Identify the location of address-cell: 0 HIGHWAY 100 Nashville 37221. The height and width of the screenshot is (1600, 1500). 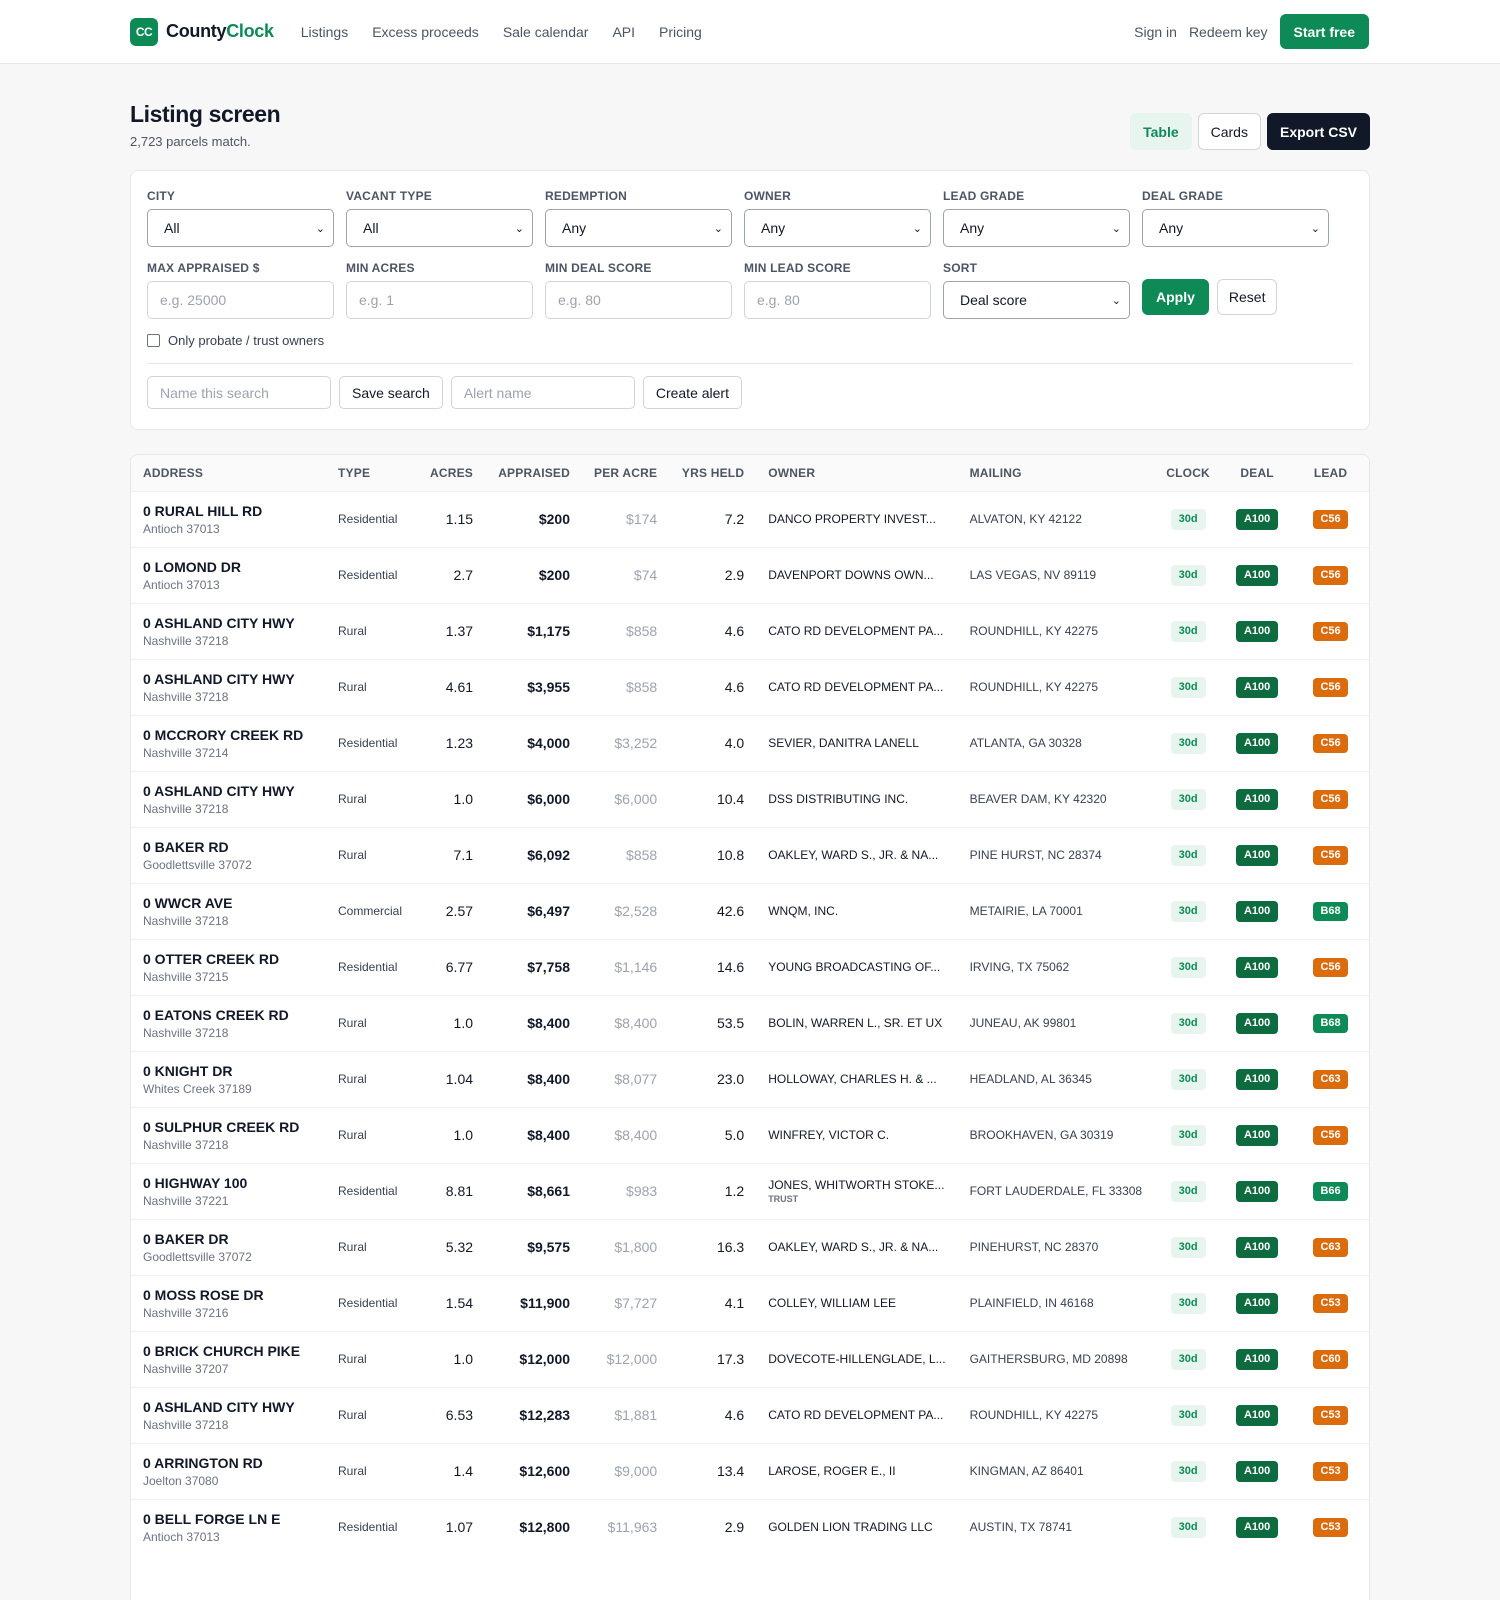
(228, 1191).